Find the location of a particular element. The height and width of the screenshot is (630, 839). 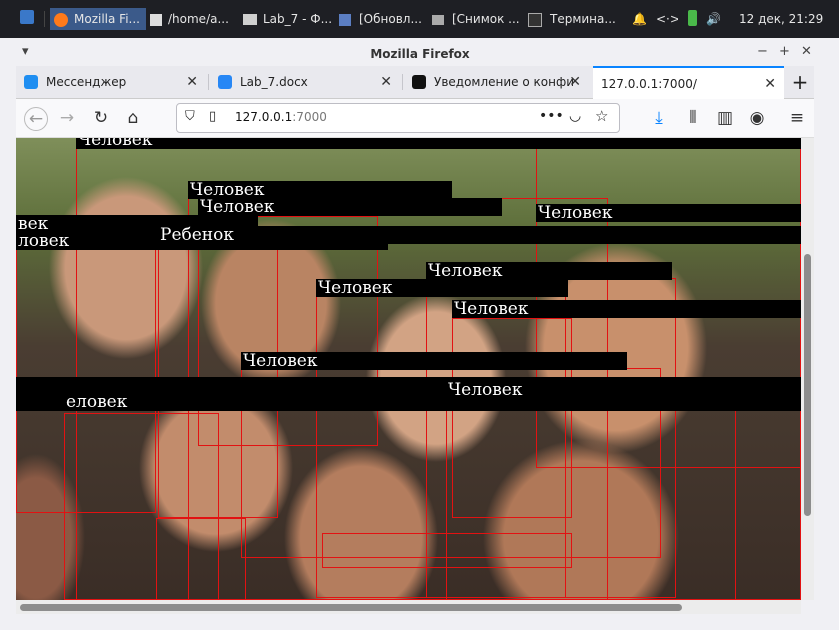

back-button: ← is located at coordinates (36, 119).